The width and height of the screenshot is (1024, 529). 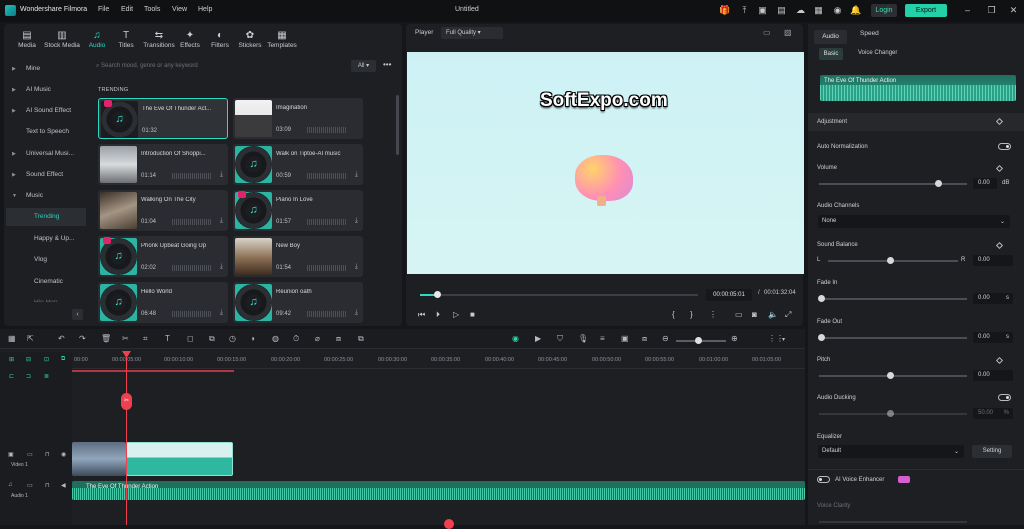 What do you see at coordinates (837, 10) in the screenshot?
I see `support-icon: ◉` at bounding box center [837, 10].